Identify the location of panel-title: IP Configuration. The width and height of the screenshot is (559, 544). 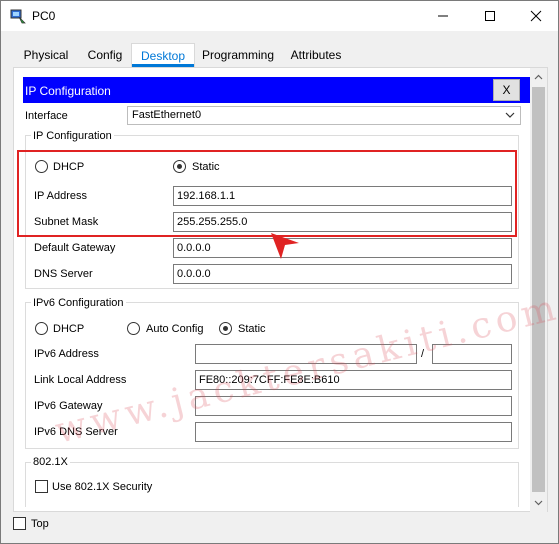
(68, 91).